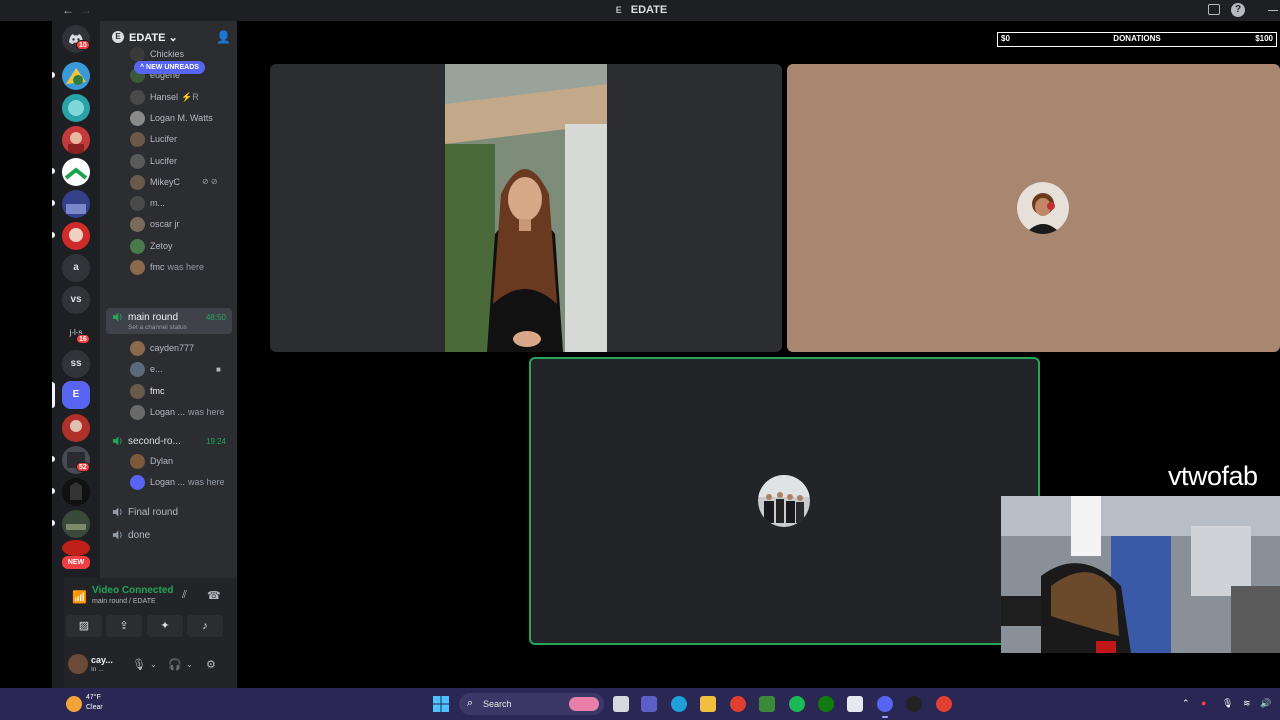 The width and height of the screenshot is (1280, 720). I want to click on voice-member: Logan M. Watts, so click(168, 118).